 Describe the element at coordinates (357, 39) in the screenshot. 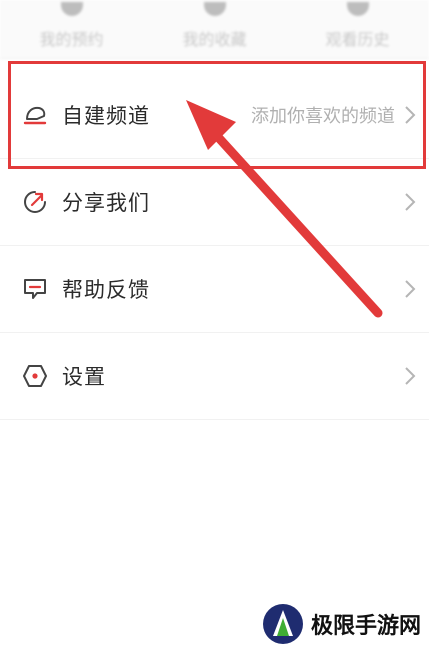

I see `quick-action-label: 观看历史` at that location.